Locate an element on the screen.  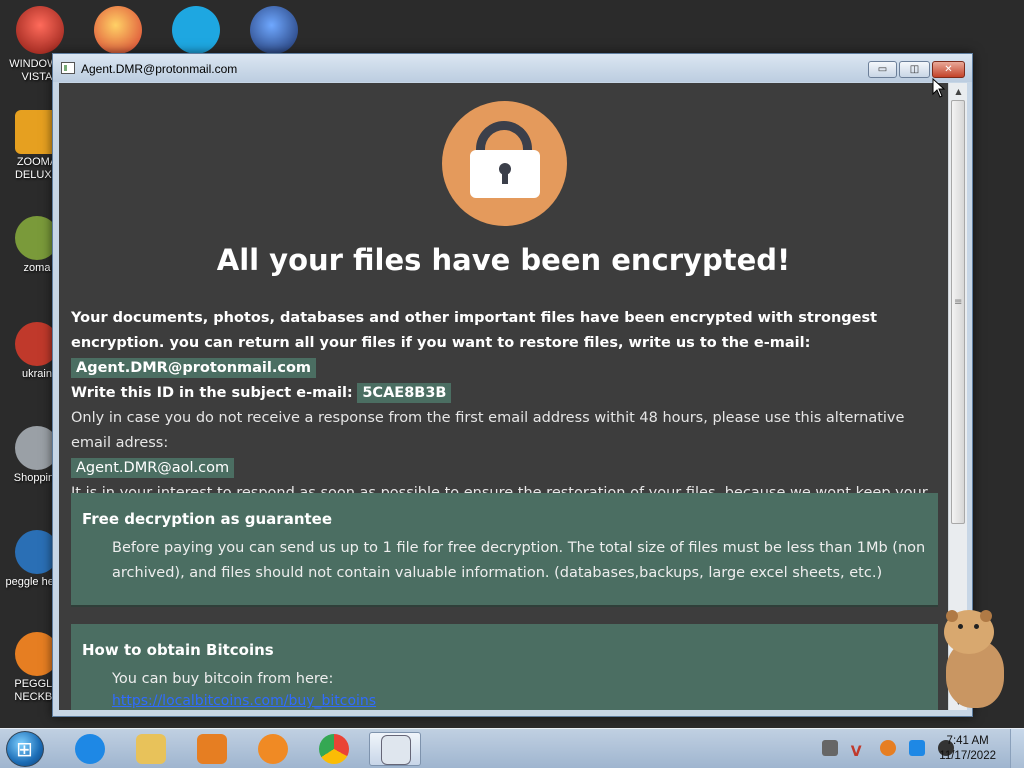
panel-title: Free decryption as guarantee is located at coordinates (207, 519).